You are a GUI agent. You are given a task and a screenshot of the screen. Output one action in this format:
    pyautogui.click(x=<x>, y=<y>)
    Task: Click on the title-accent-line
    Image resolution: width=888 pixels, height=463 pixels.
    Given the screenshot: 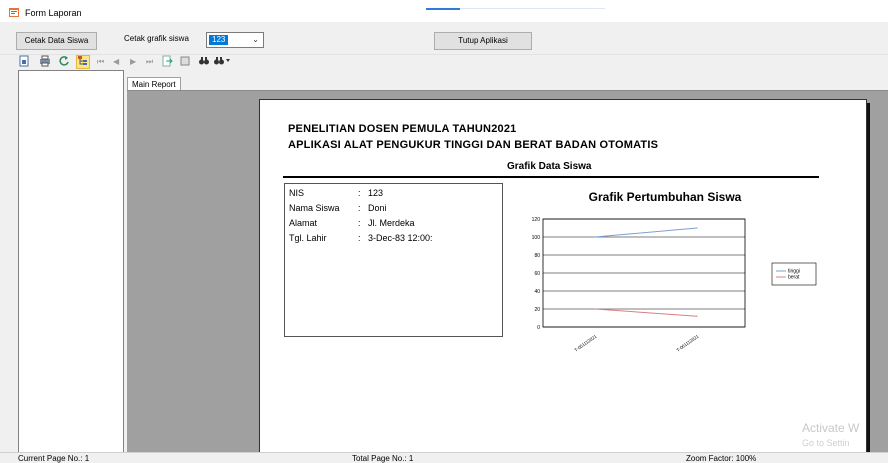 What is the action you would take?
    pyautogui.click(x=532, y=8)
    